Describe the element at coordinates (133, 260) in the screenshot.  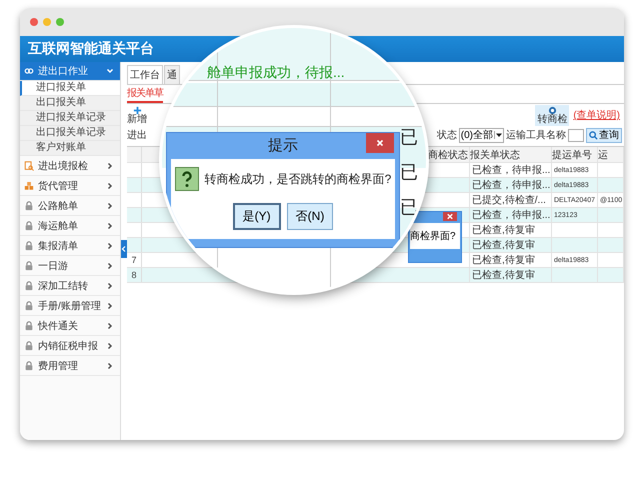
I see `row-number: 7` at that location.